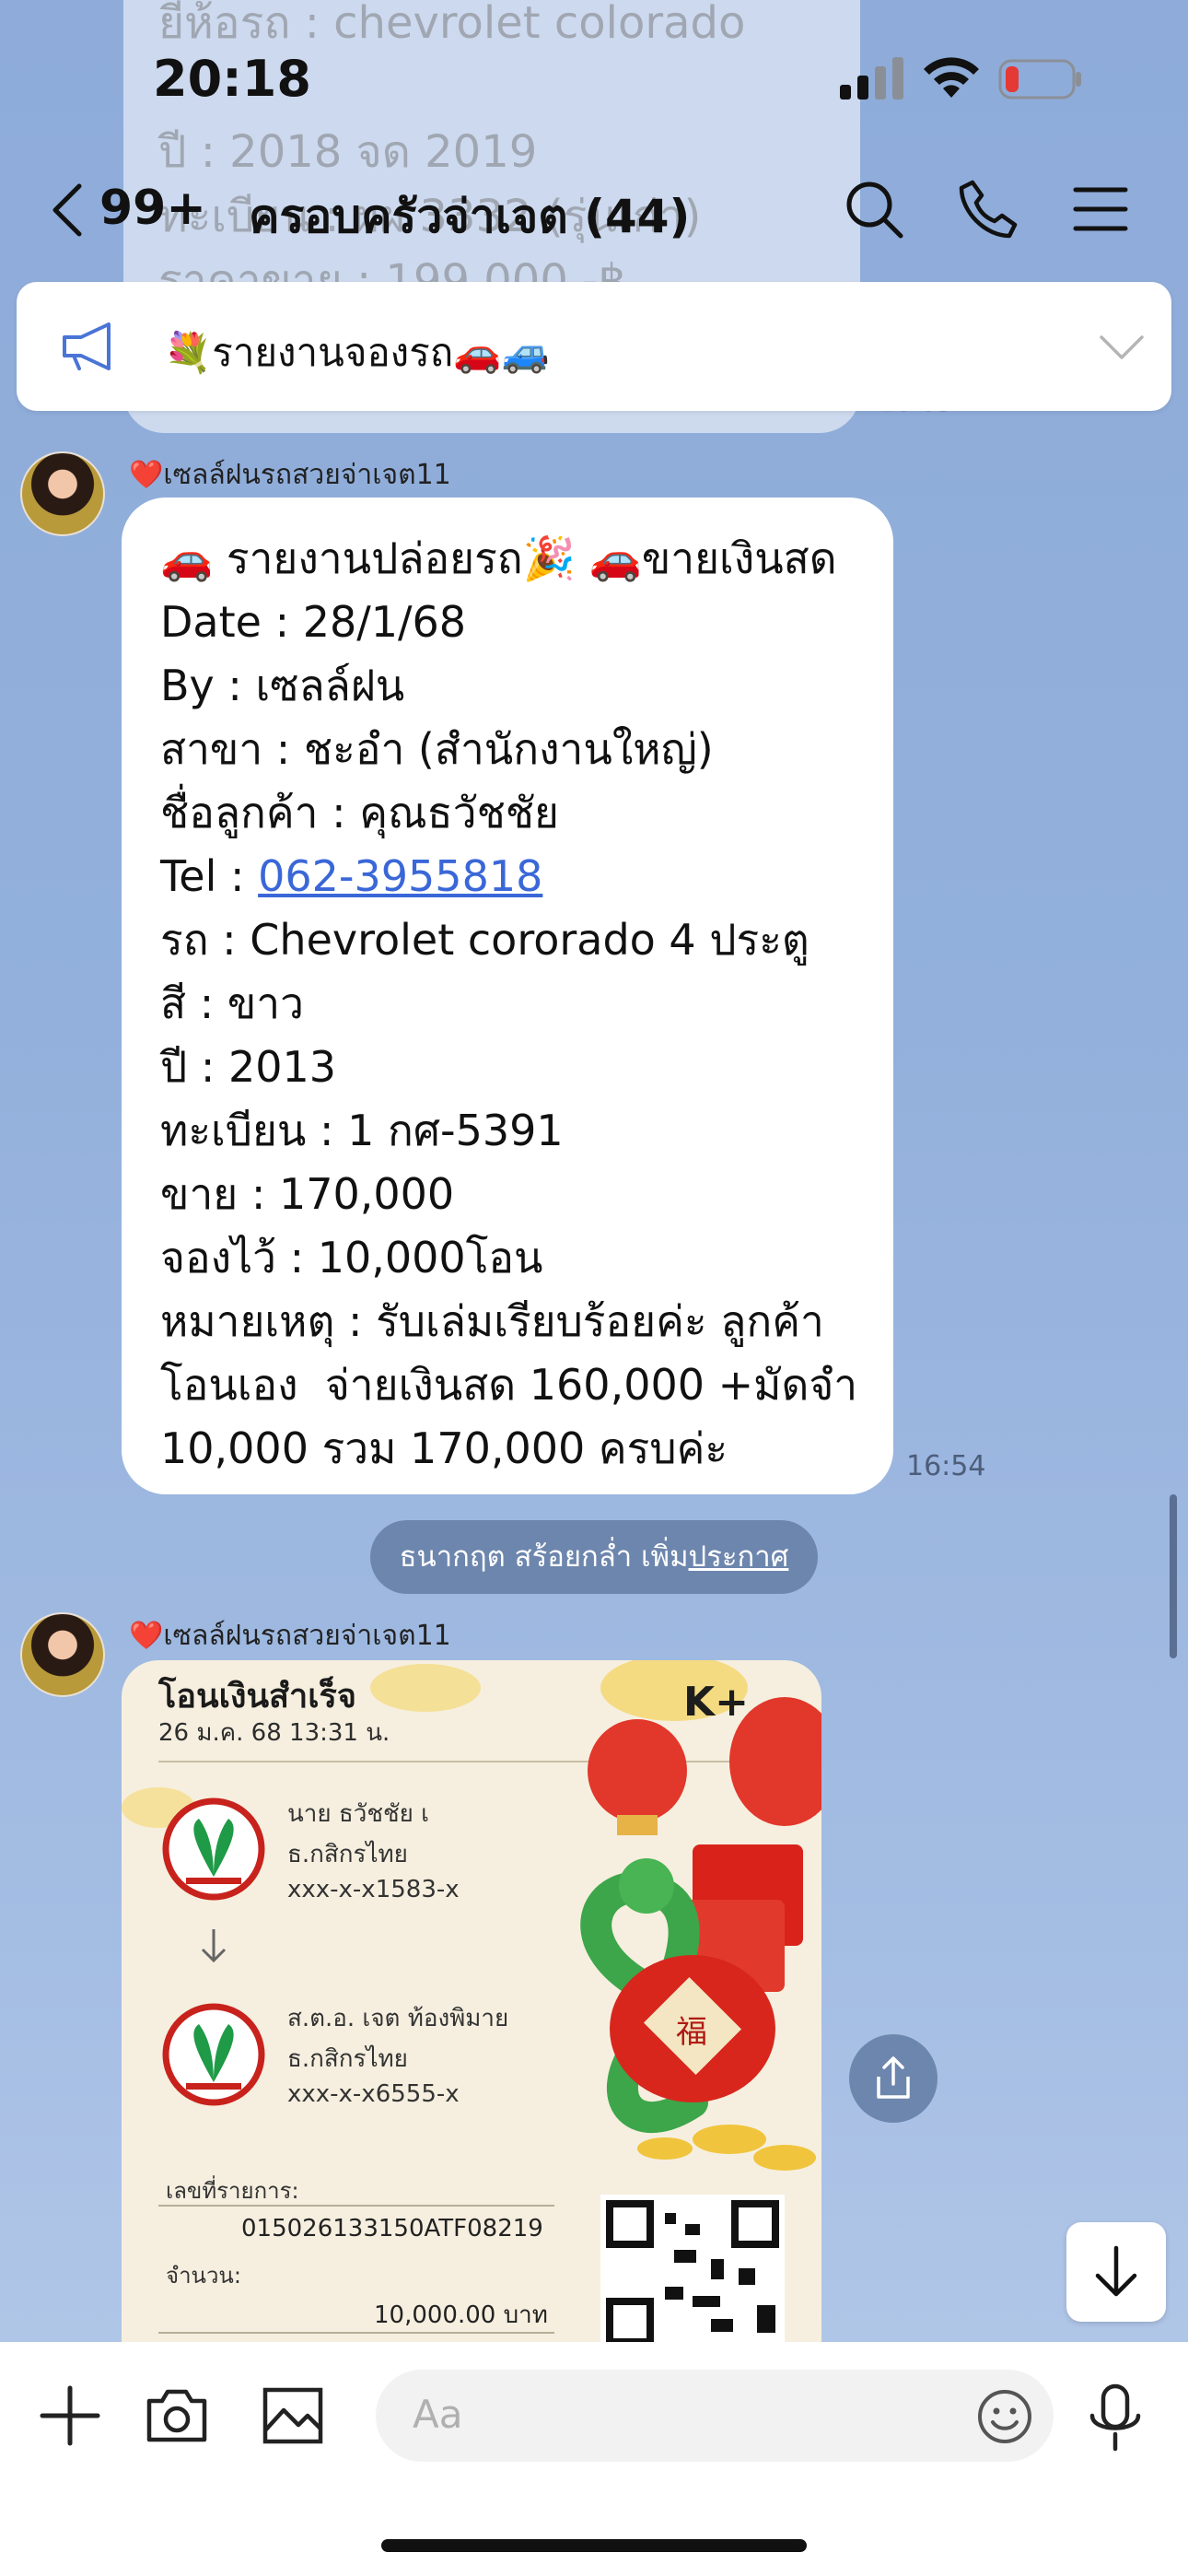 The image size is (1188, 2576). What do you see at coordinates (293, 2416) in the screenshot?
I see `image-icon` at bounding box center [293, 2416].